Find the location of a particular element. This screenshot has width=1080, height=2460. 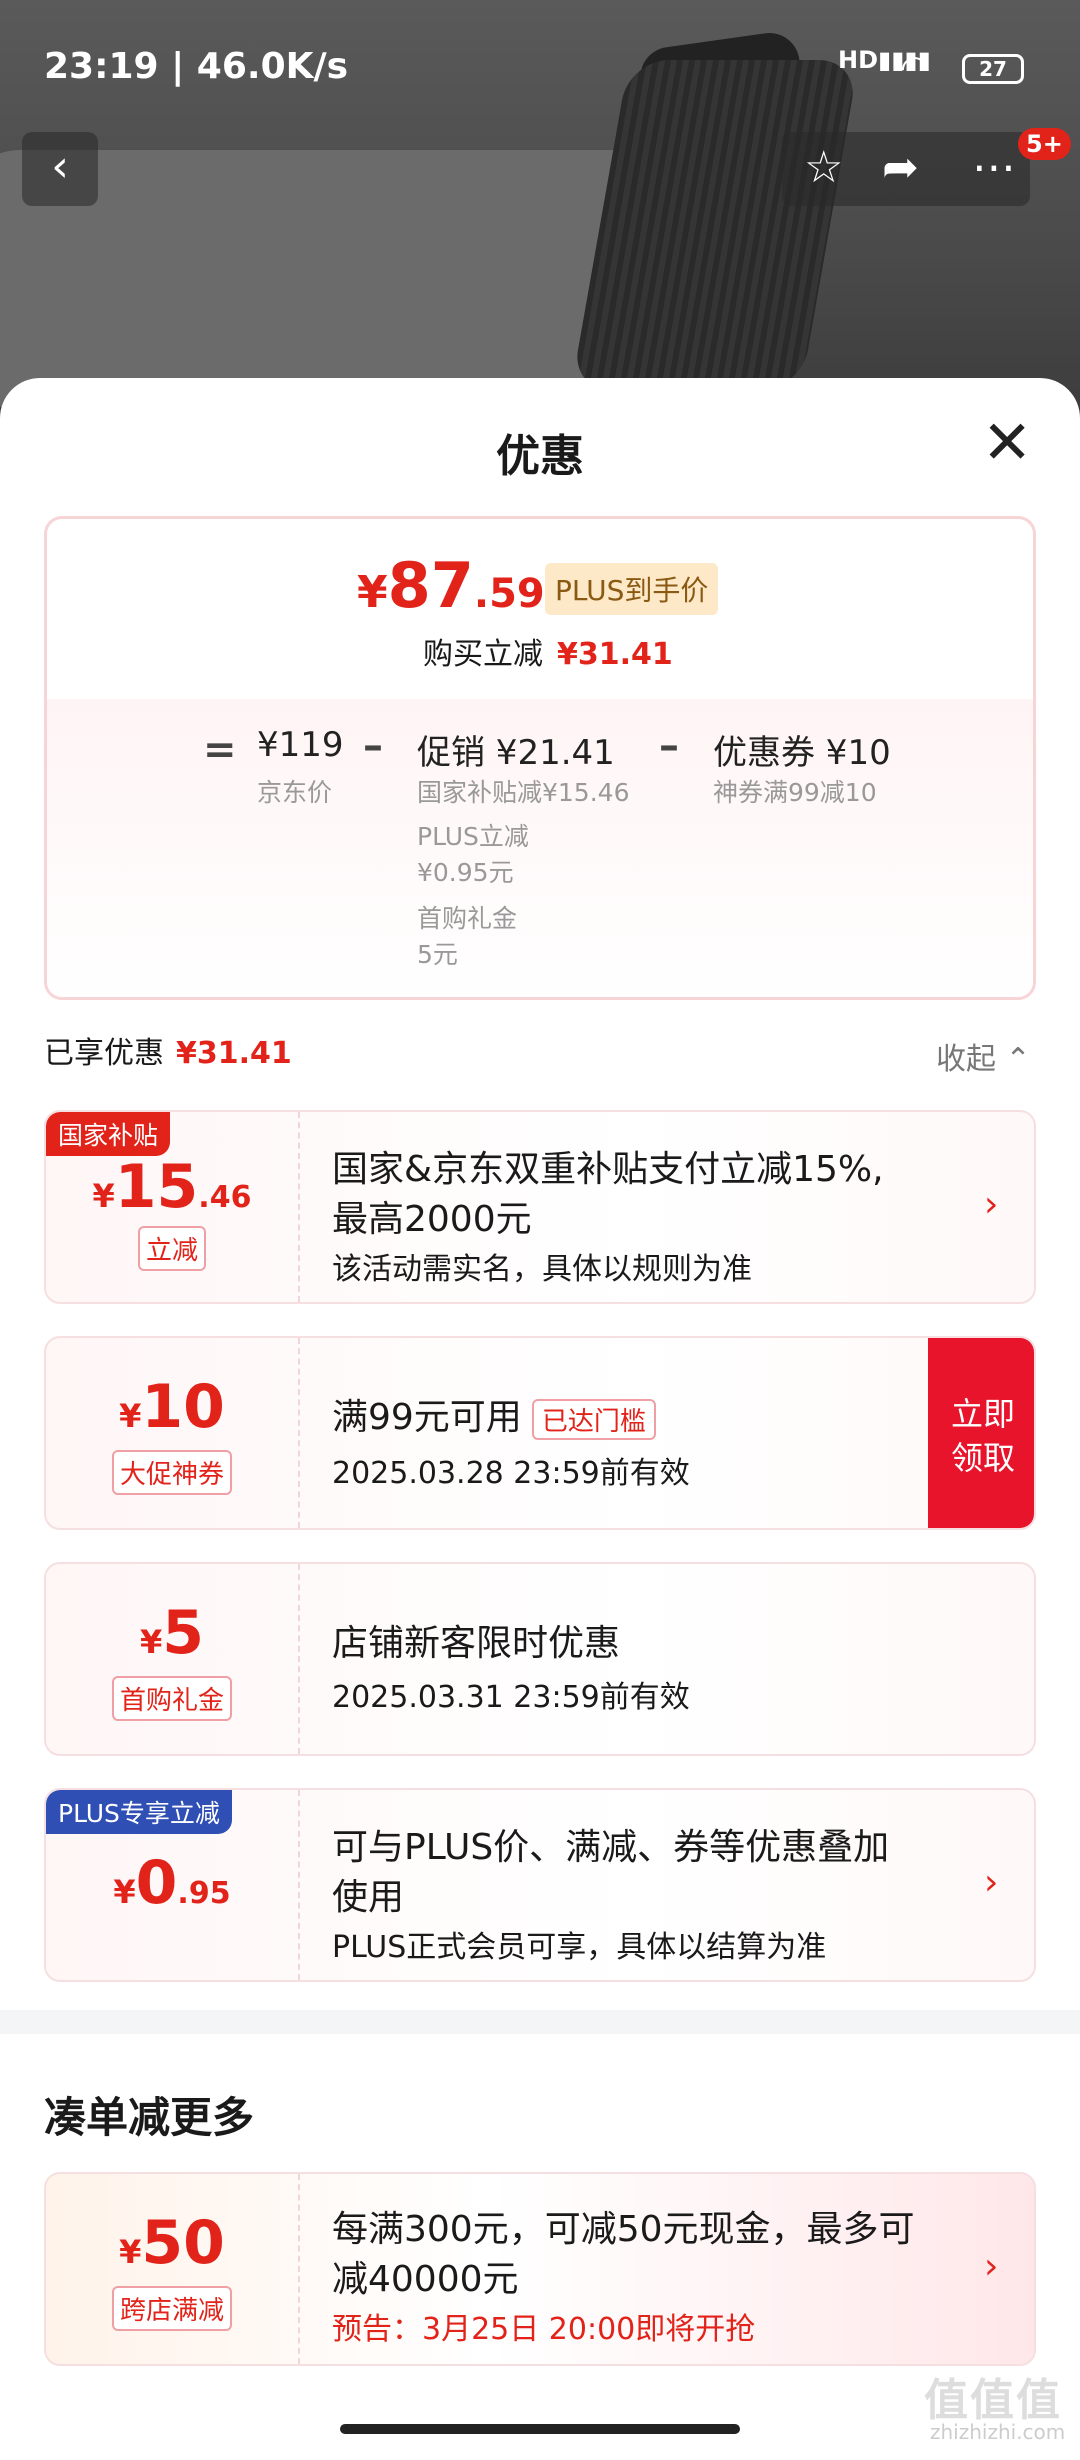

coupon-amount: ¥50 is located at coordinates (172, 2243).